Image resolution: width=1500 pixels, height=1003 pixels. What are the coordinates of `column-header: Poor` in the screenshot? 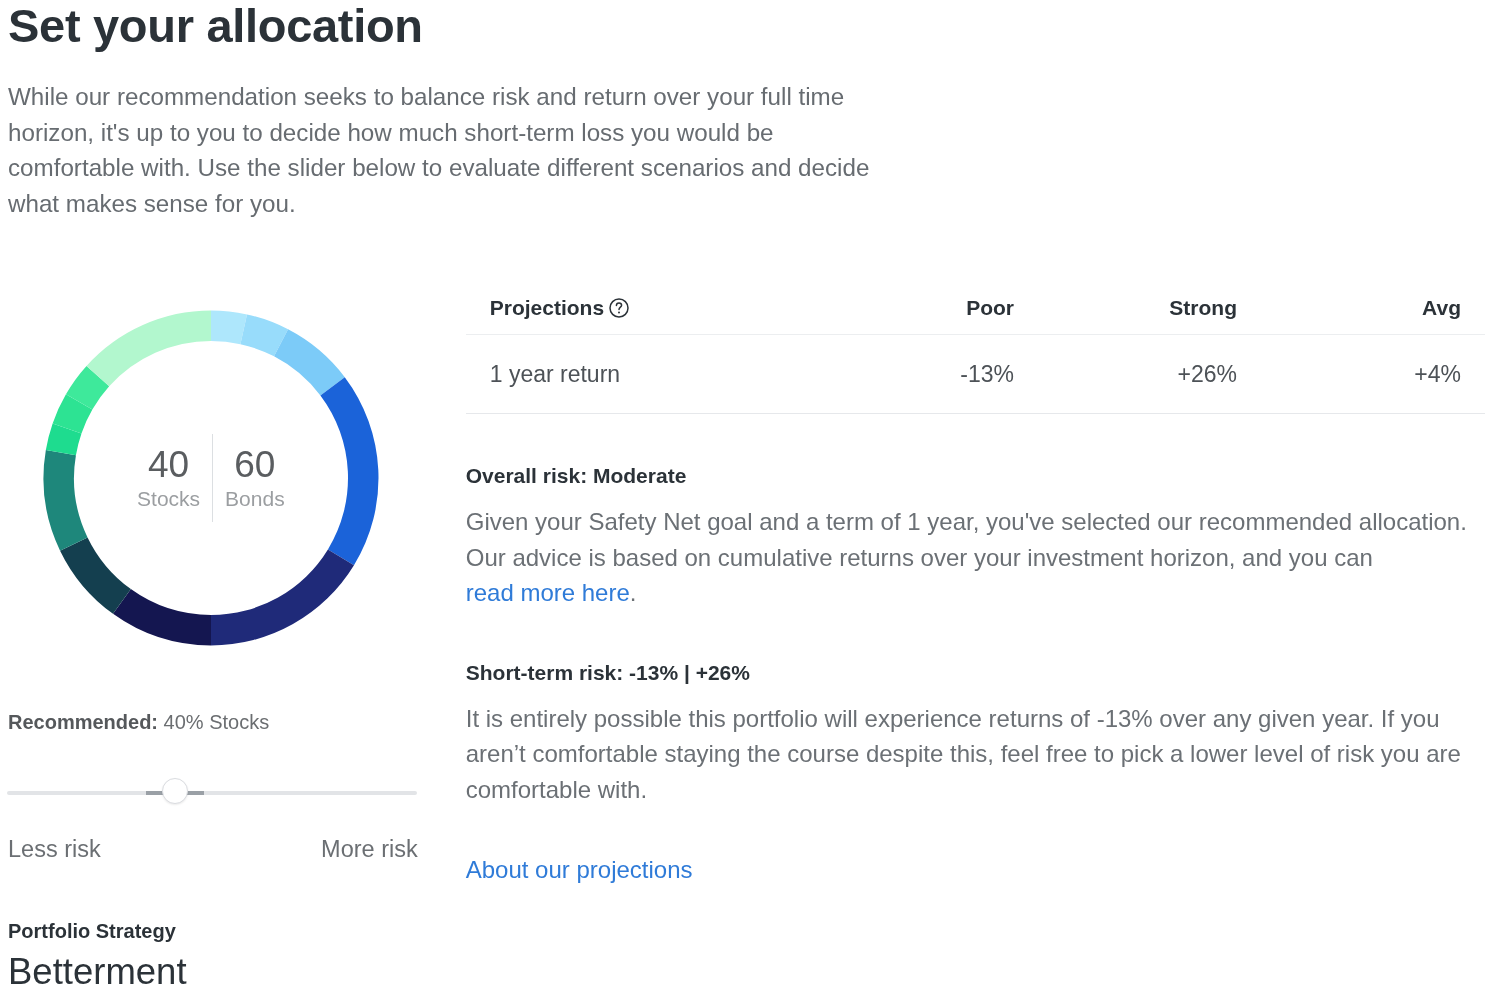 It's located at (989, 308).